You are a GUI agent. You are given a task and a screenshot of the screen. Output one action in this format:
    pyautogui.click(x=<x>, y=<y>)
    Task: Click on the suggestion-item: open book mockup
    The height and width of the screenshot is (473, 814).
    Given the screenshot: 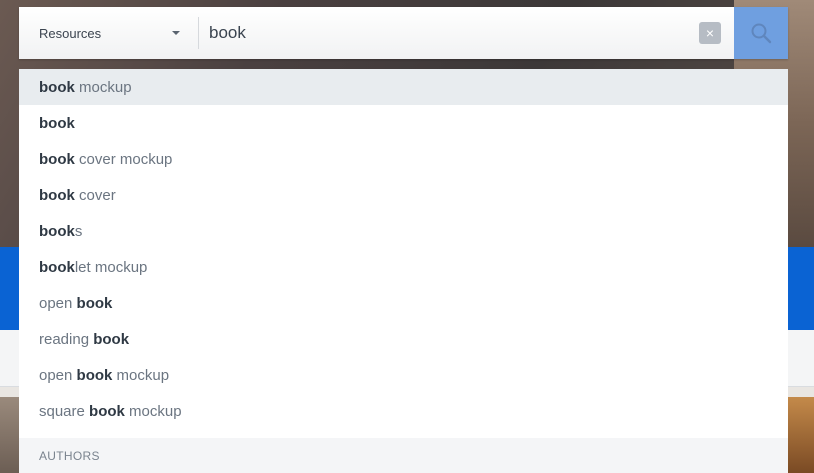 What is the action you would take?
    pyautogui.click(x=403, y=375)
    